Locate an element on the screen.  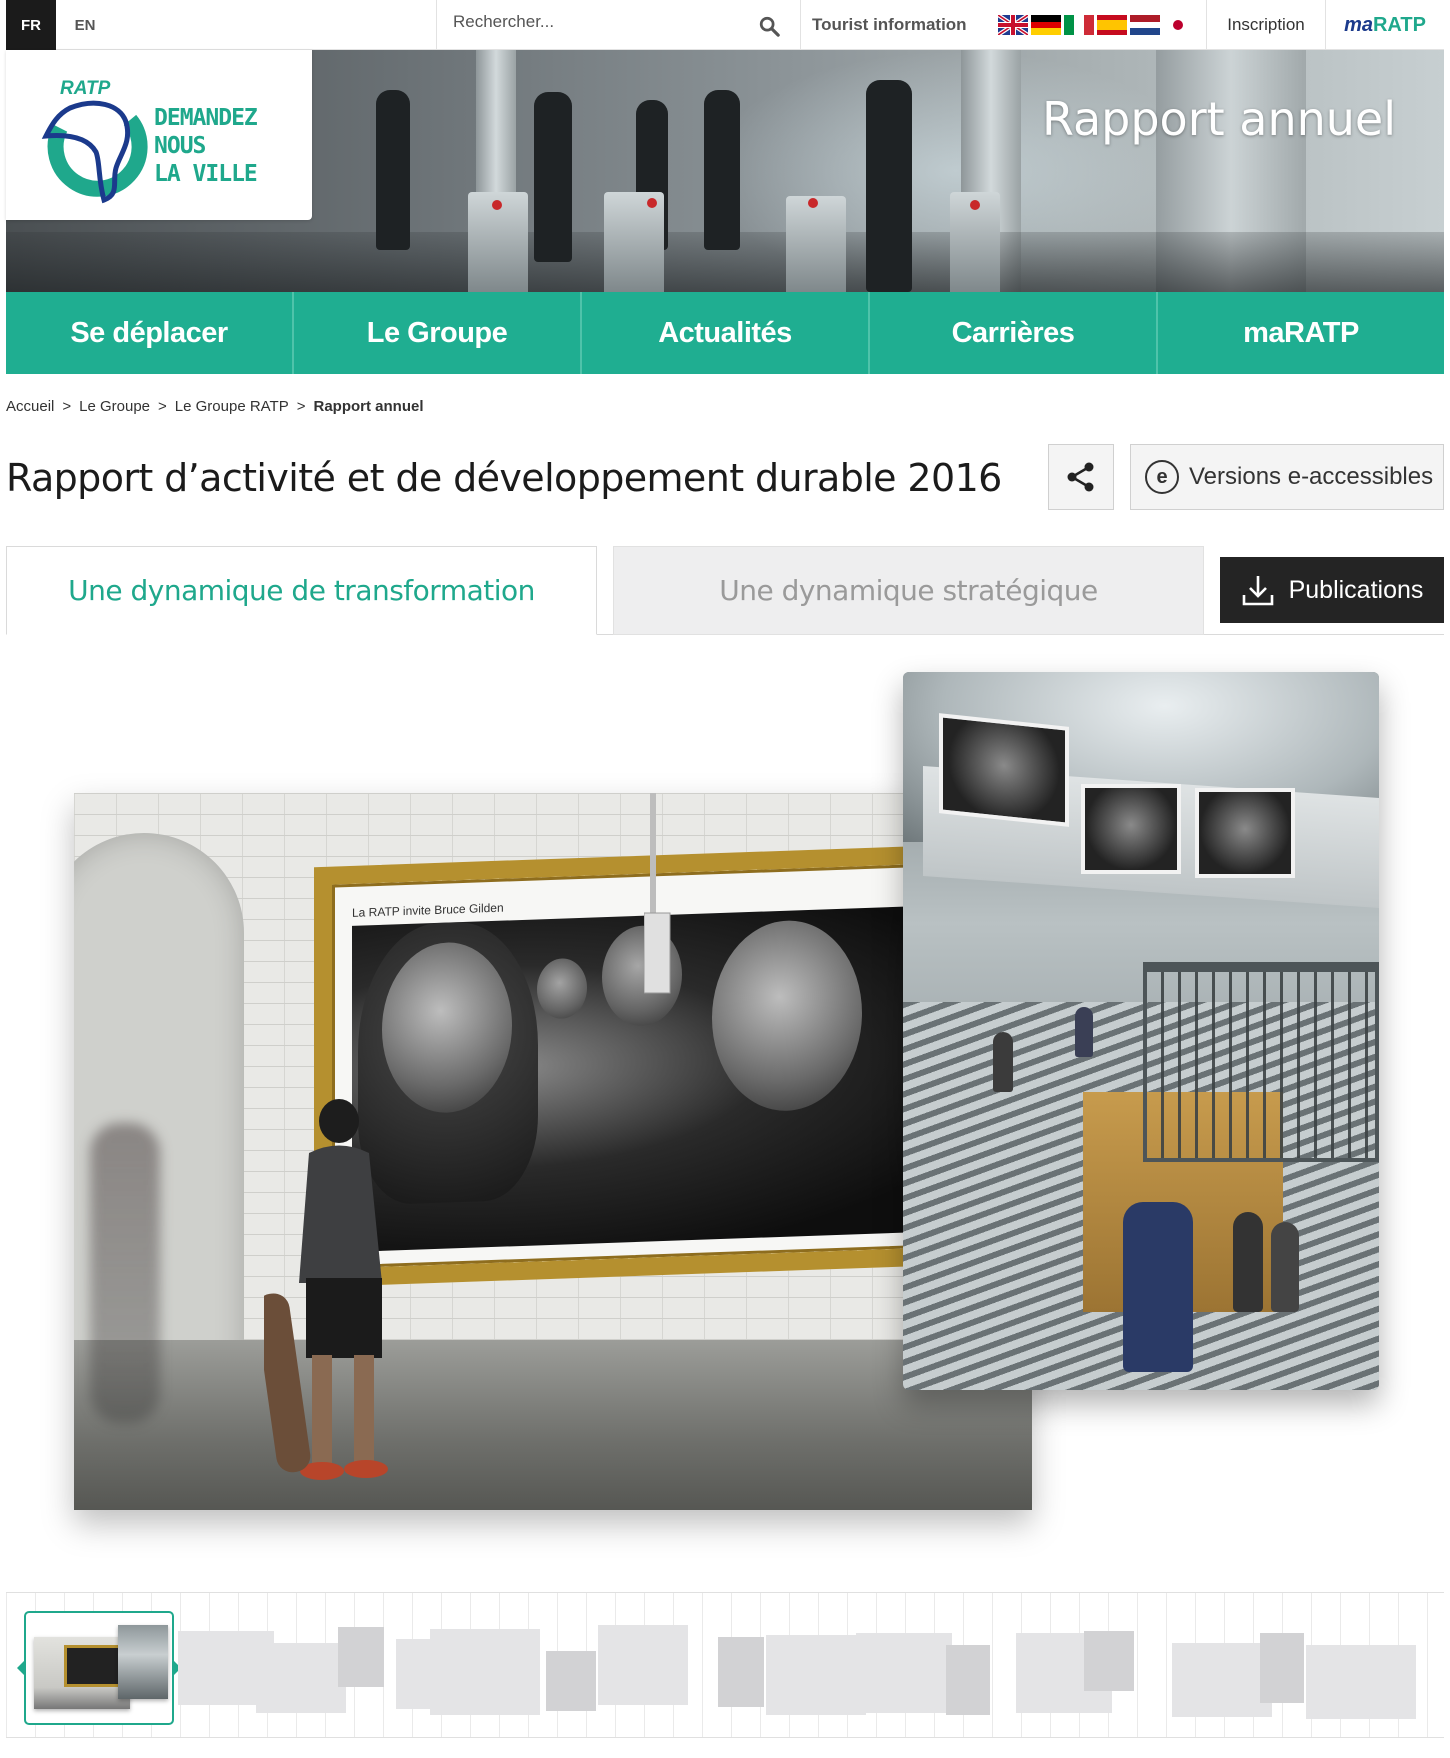
maratp-link: ma RATP is located at coordinates (1385, 25).